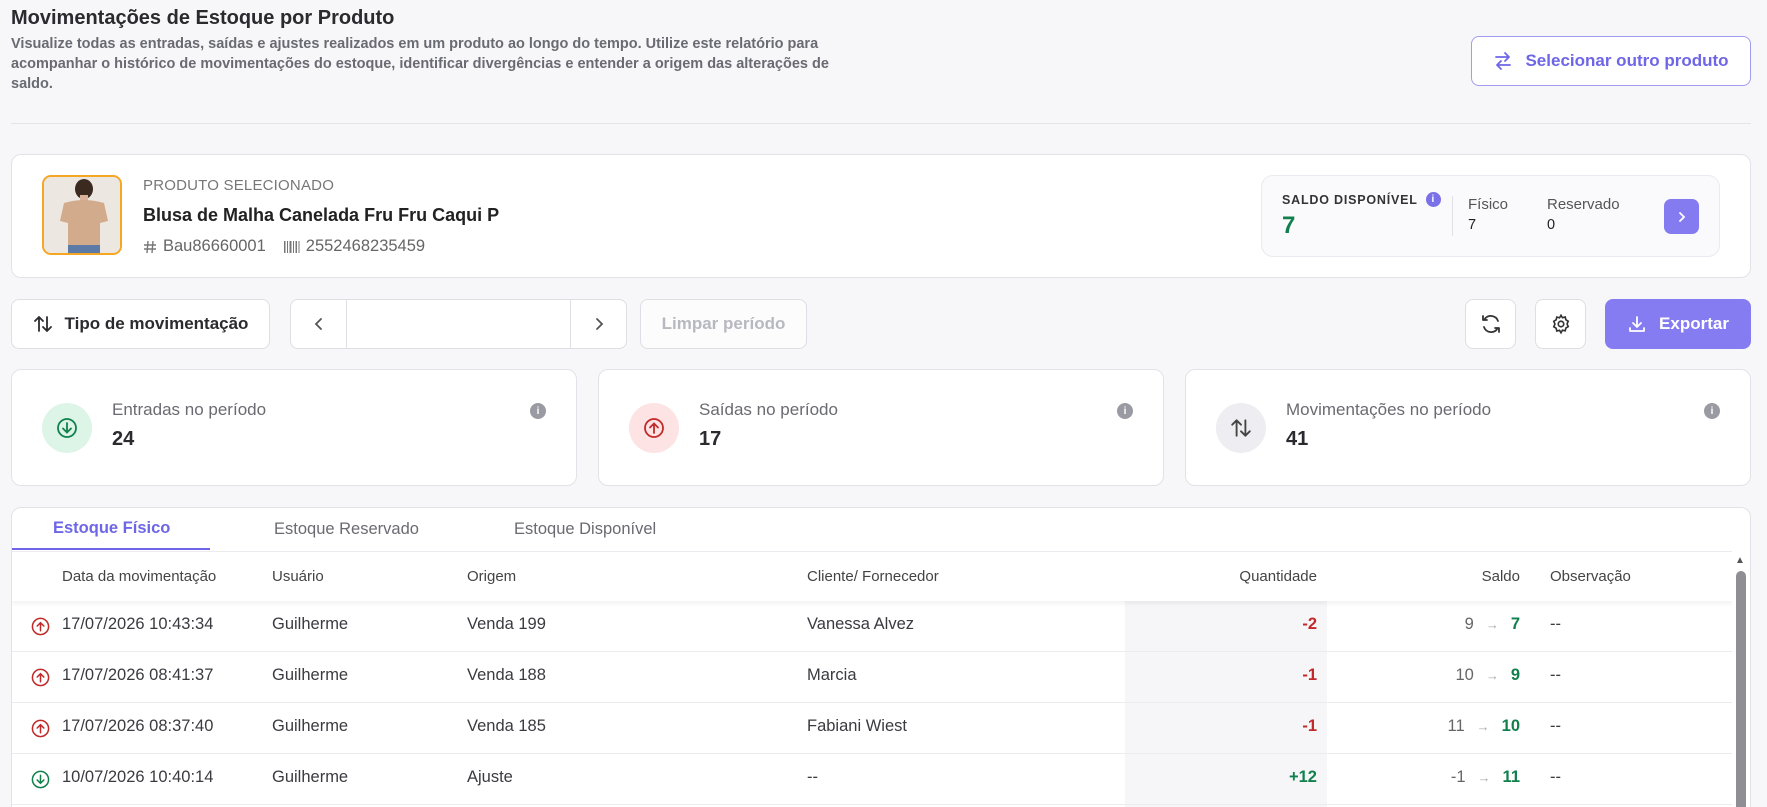 Image resolution: width=1767 pixels, height=807 pixels. I want to click on divider, so click(1452, 216).